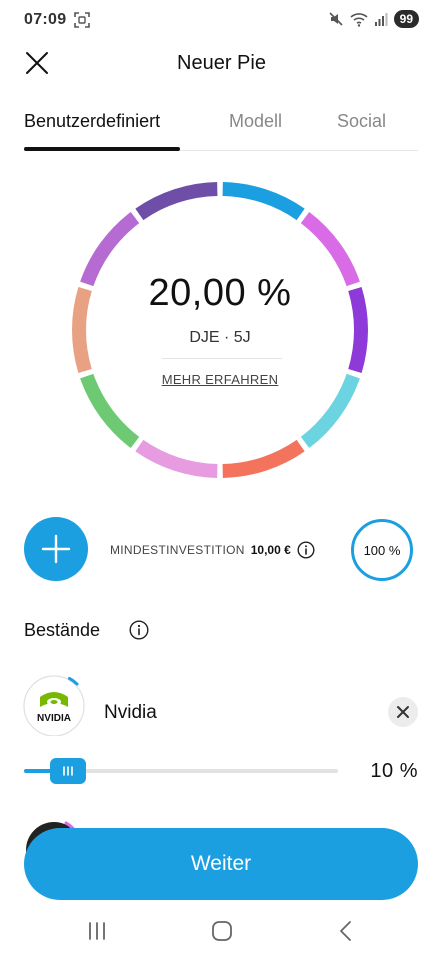 This screenshot has width=443, height=960. Describe the element at coordinates (222, 358) in the screenshot. I see `donut-divider` at that location.